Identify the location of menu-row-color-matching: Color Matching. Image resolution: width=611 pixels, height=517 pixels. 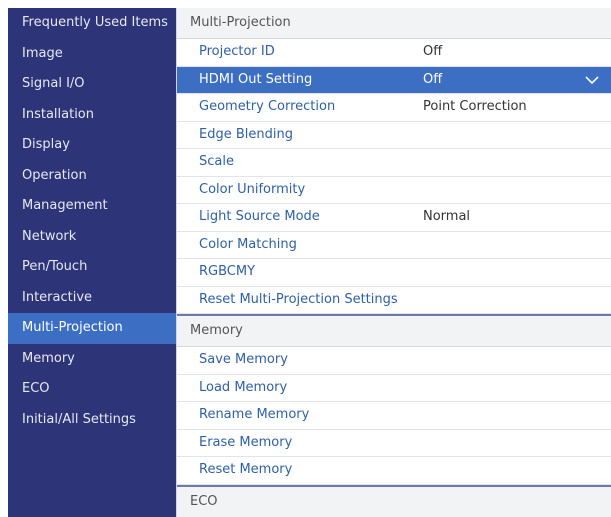
(394, 245).